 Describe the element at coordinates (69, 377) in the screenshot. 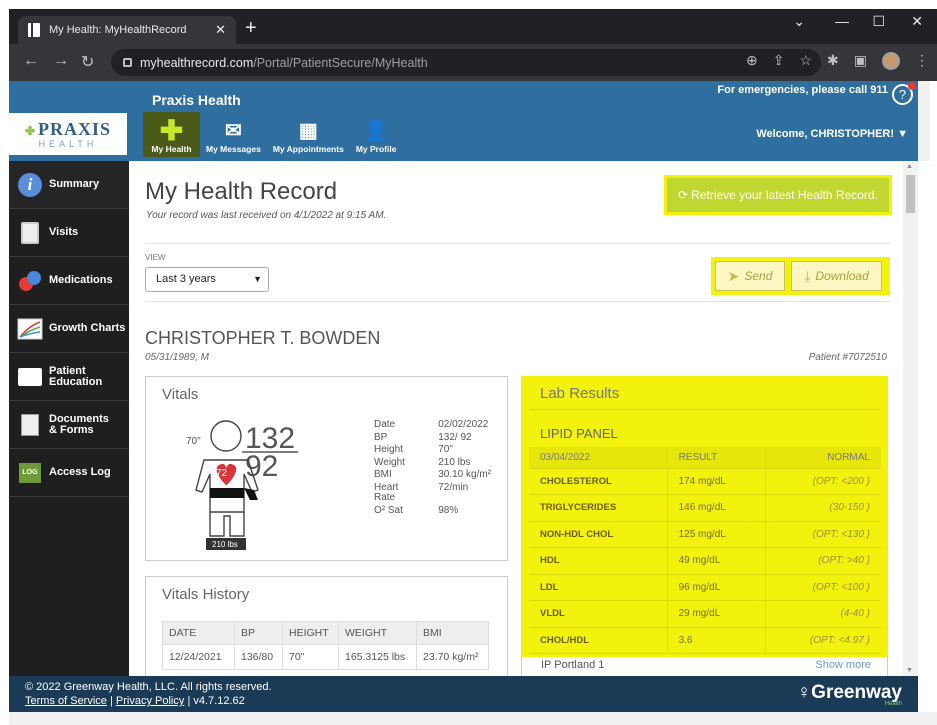

I see `sidebar-item-patient-education: Patient Education` at that location.